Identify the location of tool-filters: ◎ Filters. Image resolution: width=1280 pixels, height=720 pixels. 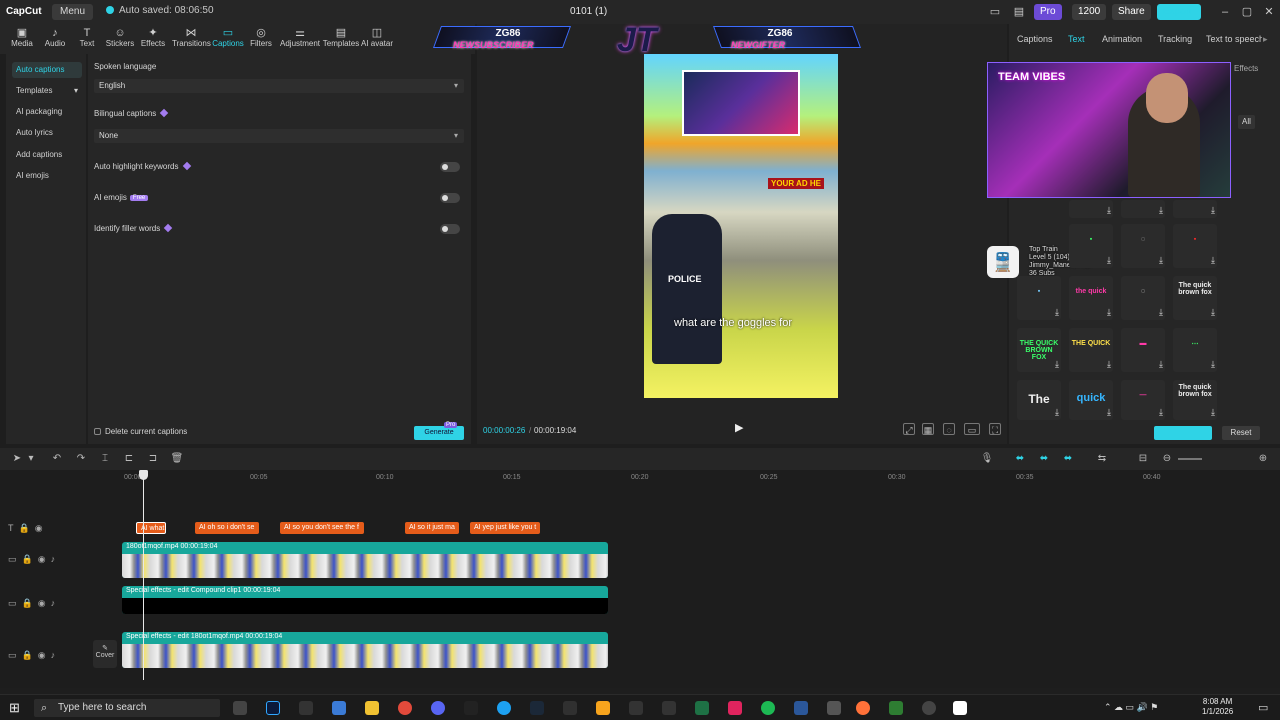
(261, 37).